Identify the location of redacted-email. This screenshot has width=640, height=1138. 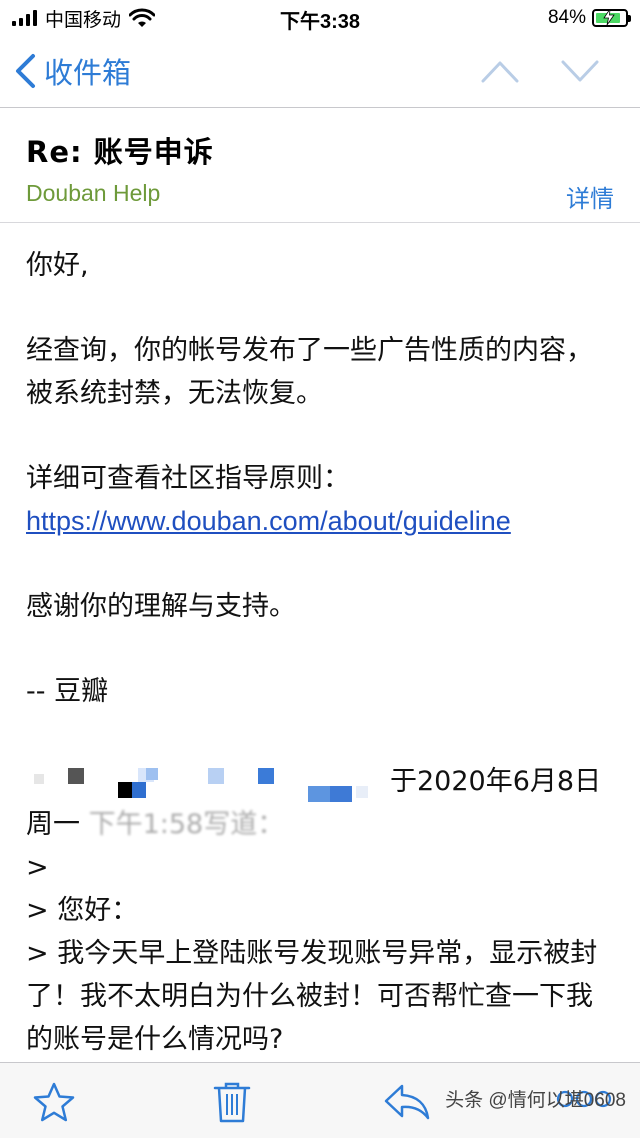
(207, 781).